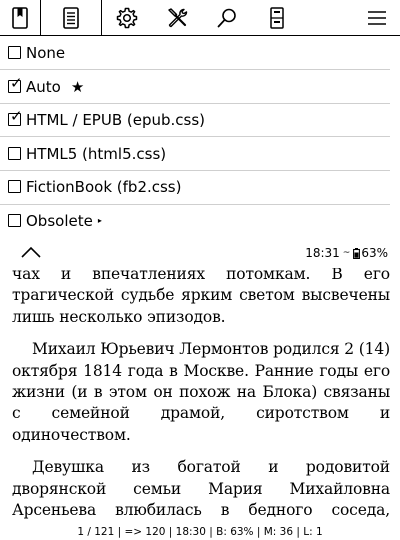  I want to click on menu-item-auto: ✓ Auto ★, so click(200, 86).